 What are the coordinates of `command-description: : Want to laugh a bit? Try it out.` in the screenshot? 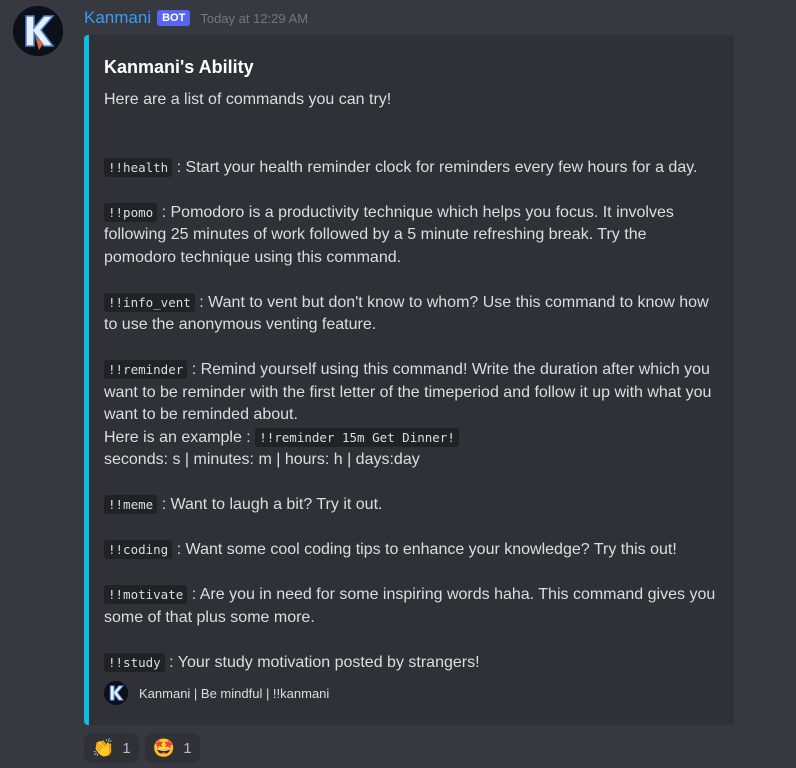 It's located at (270, 504).